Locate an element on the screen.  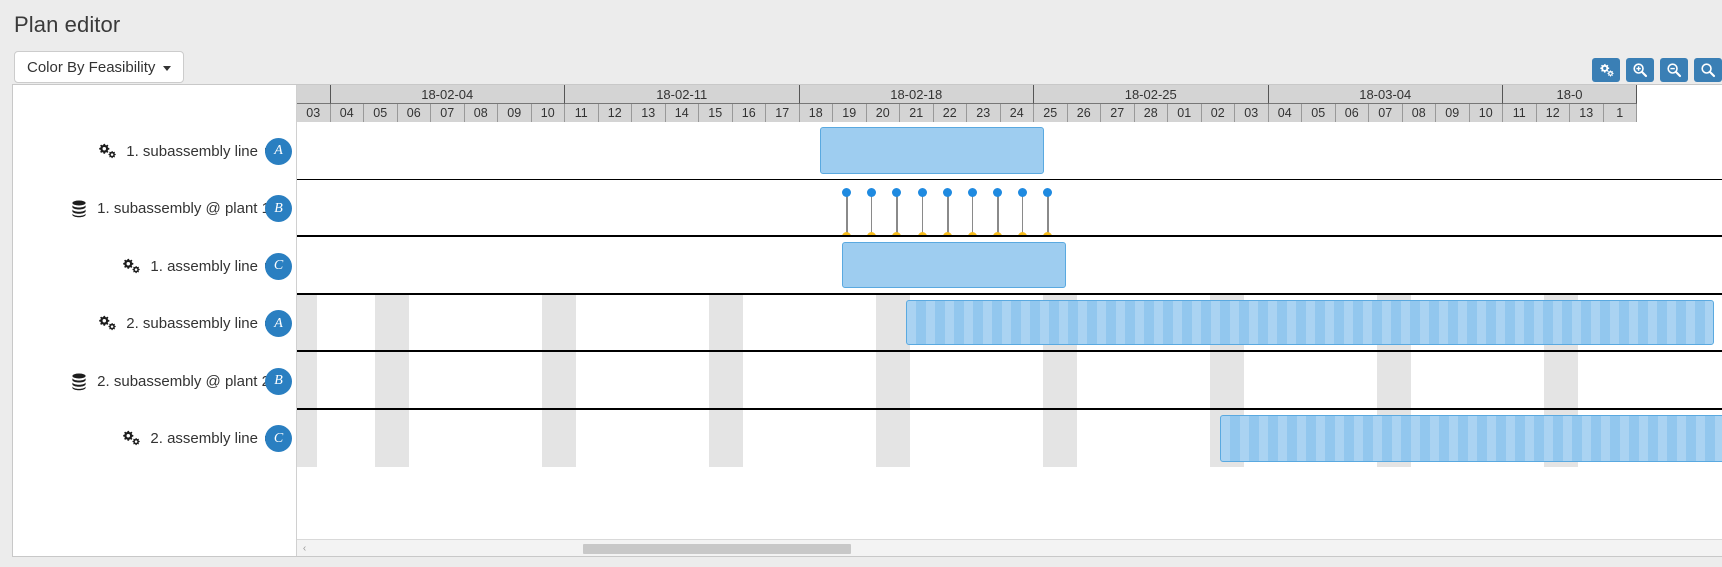
row-label-r3: 1. assembly line▸ is located at coordinates (154, 266).